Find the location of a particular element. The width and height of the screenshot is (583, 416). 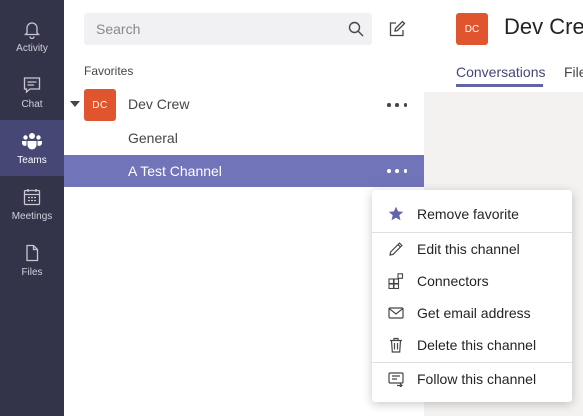

file-icon is located at coordinates (32, 253).